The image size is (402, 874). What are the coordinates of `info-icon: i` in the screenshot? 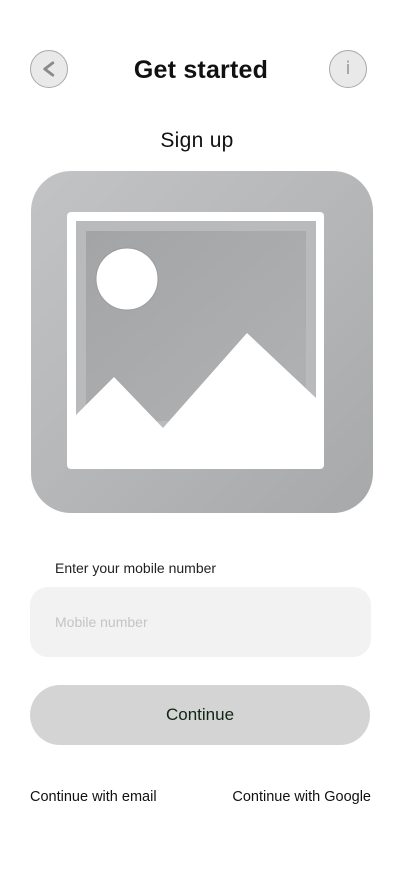 It's located at (348, 68).